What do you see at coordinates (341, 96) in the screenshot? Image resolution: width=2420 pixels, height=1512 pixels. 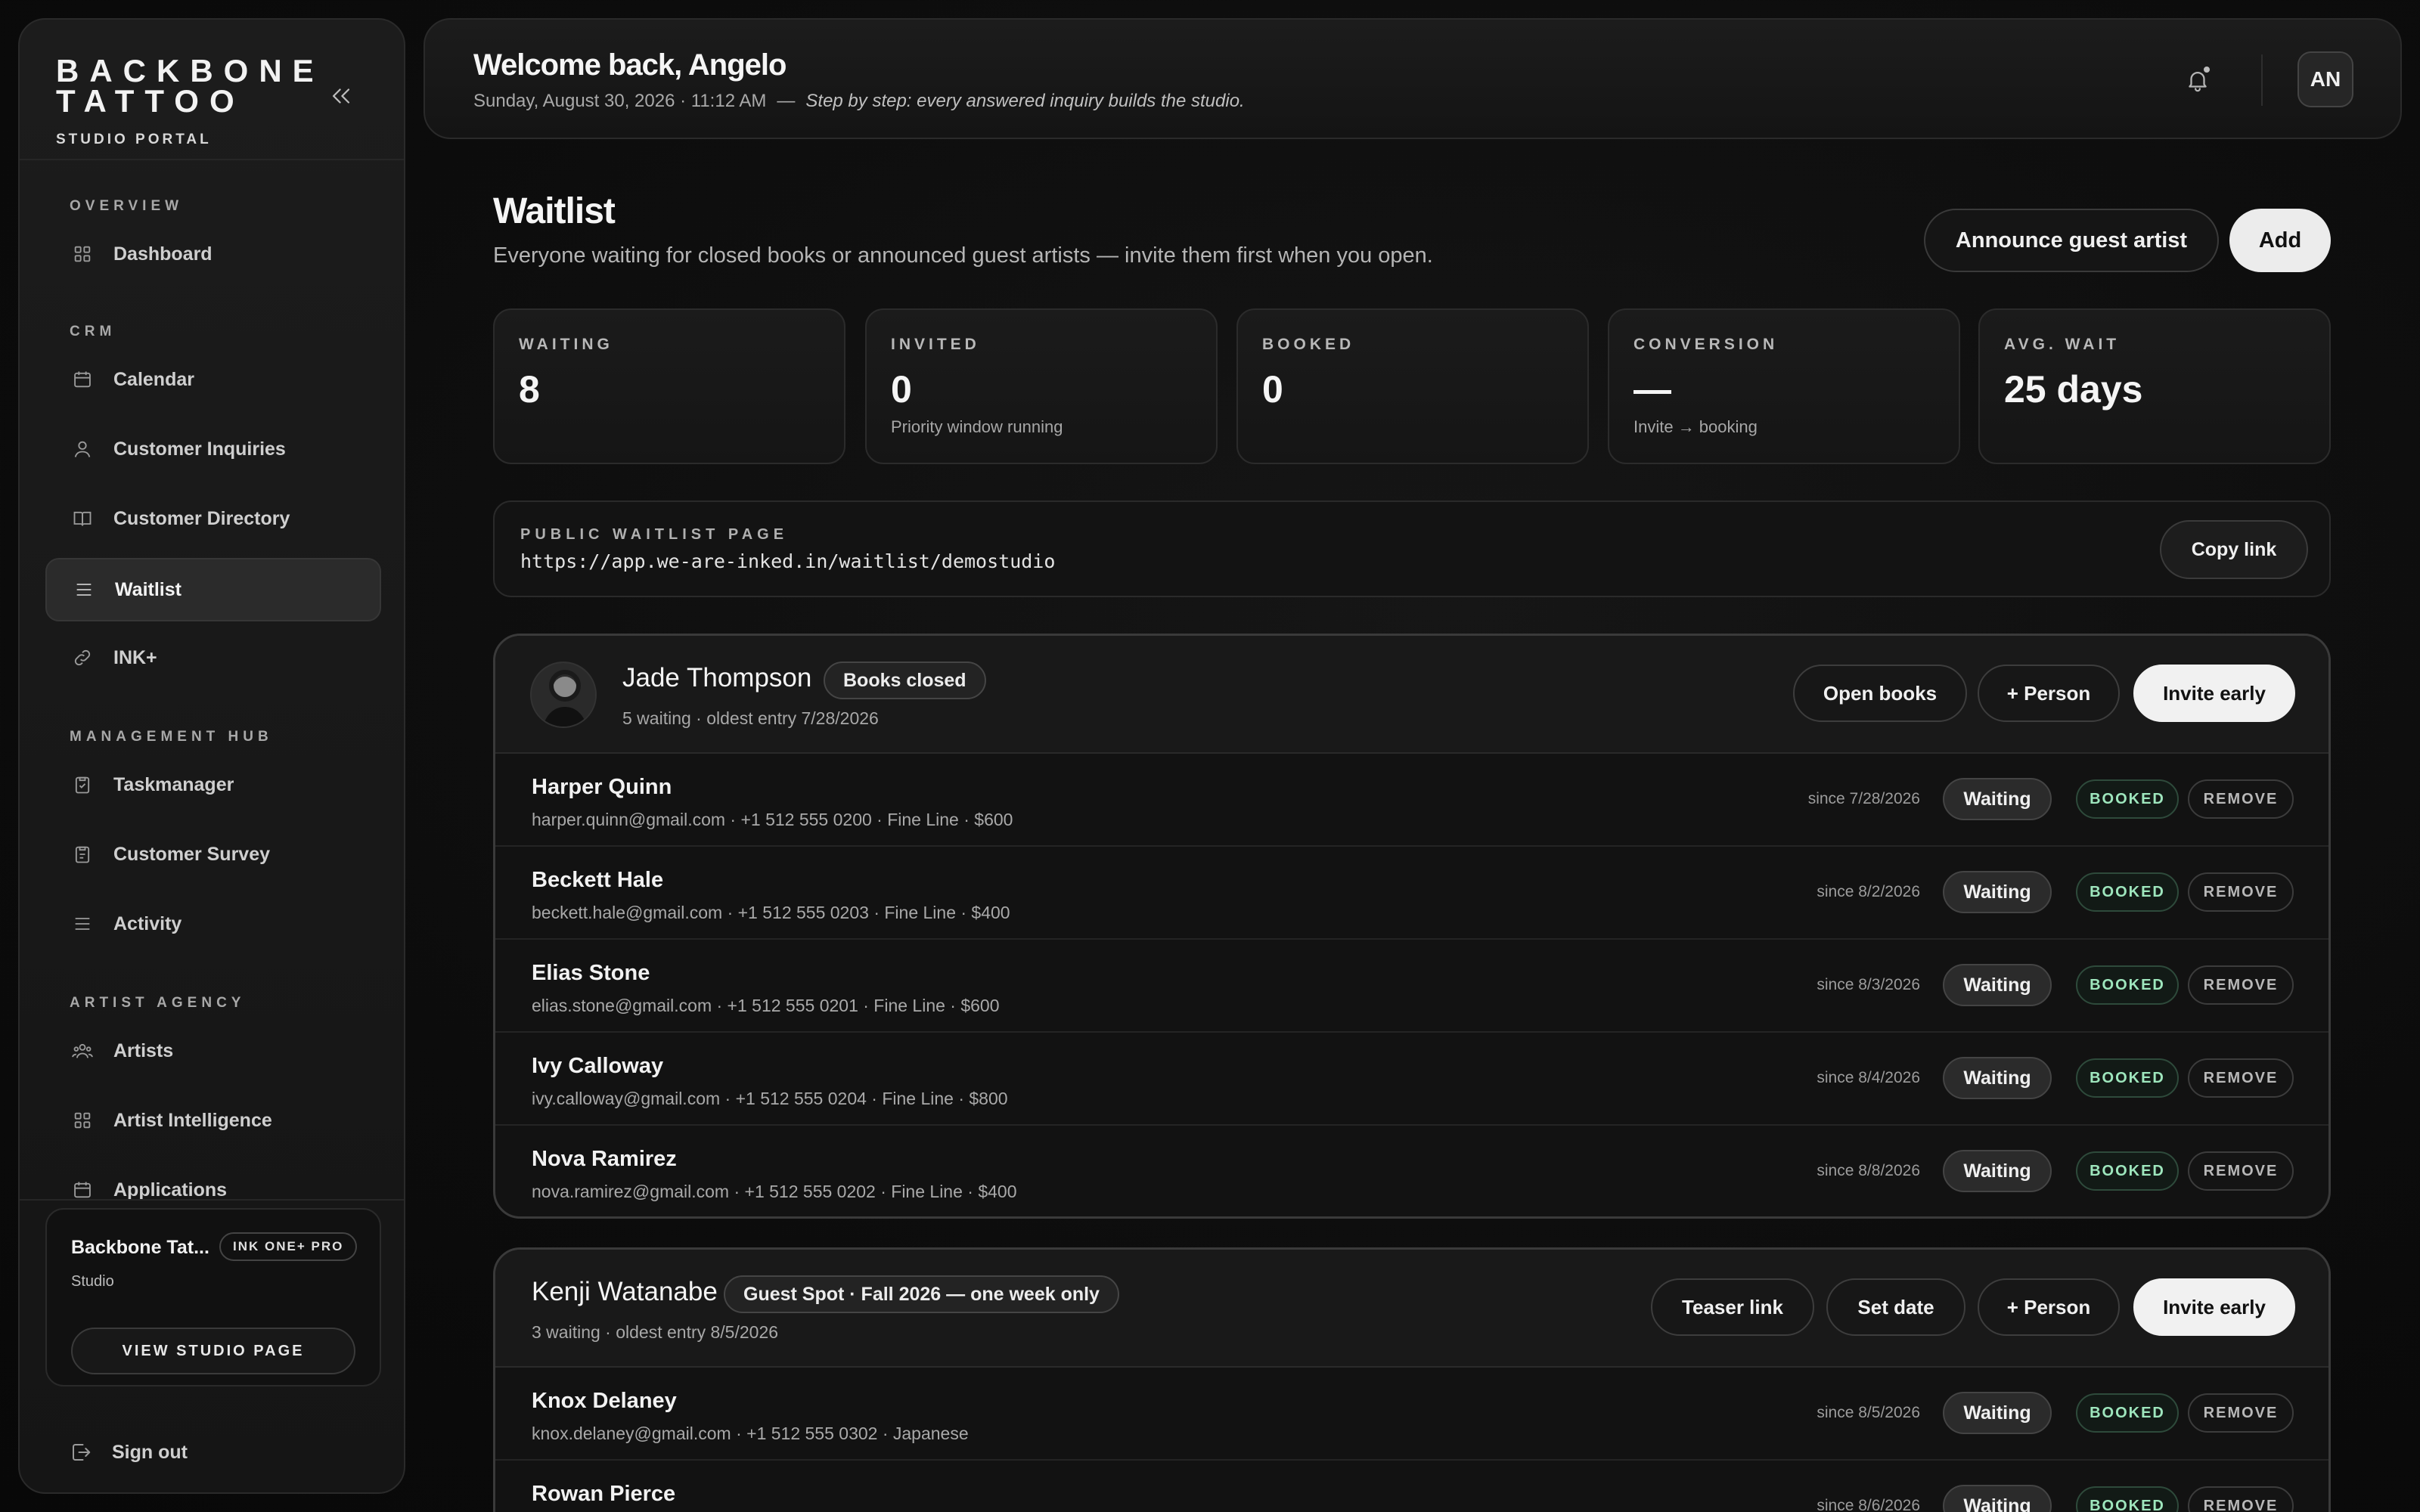 I see `collapse-sidebar-button` at bounding box center [341, 96].